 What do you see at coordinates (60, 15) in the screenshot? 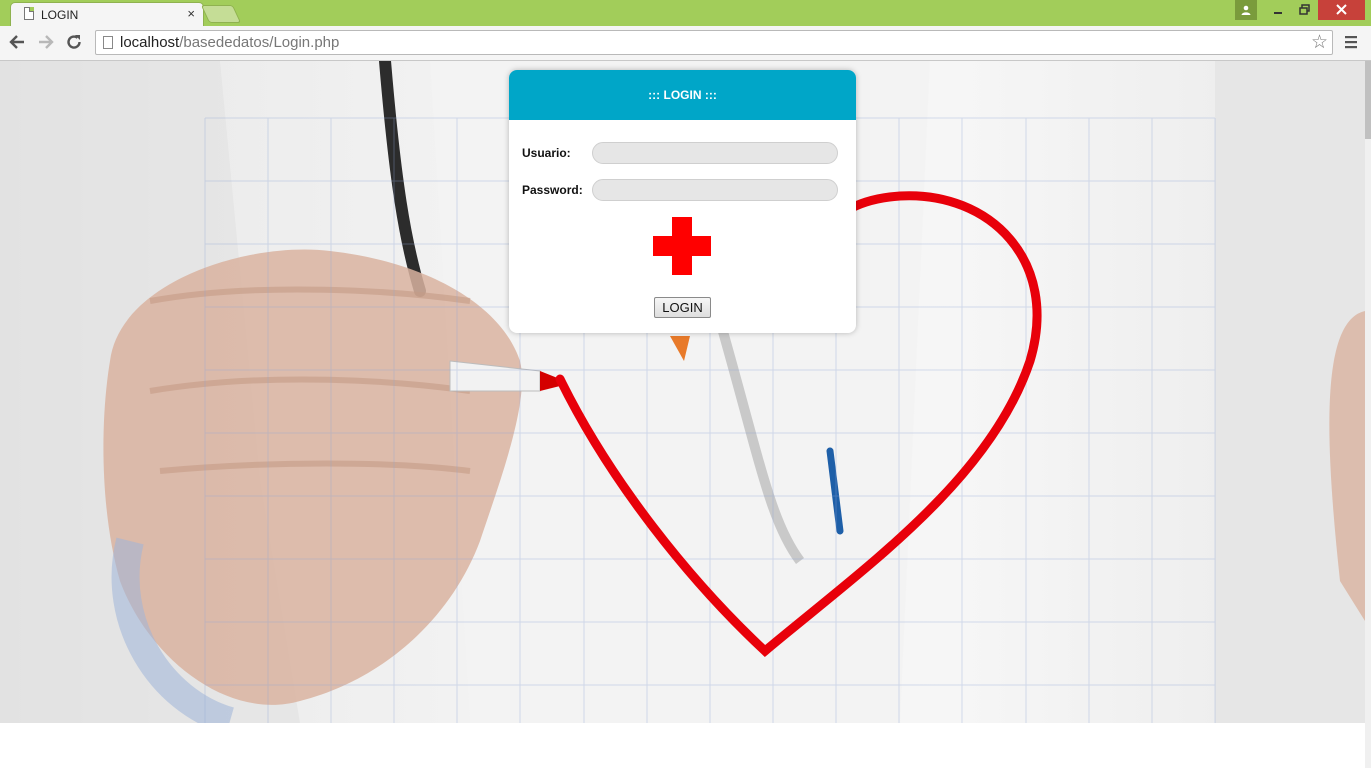
I see `tab-title: LOGIN` at bounding box center [60, 15].